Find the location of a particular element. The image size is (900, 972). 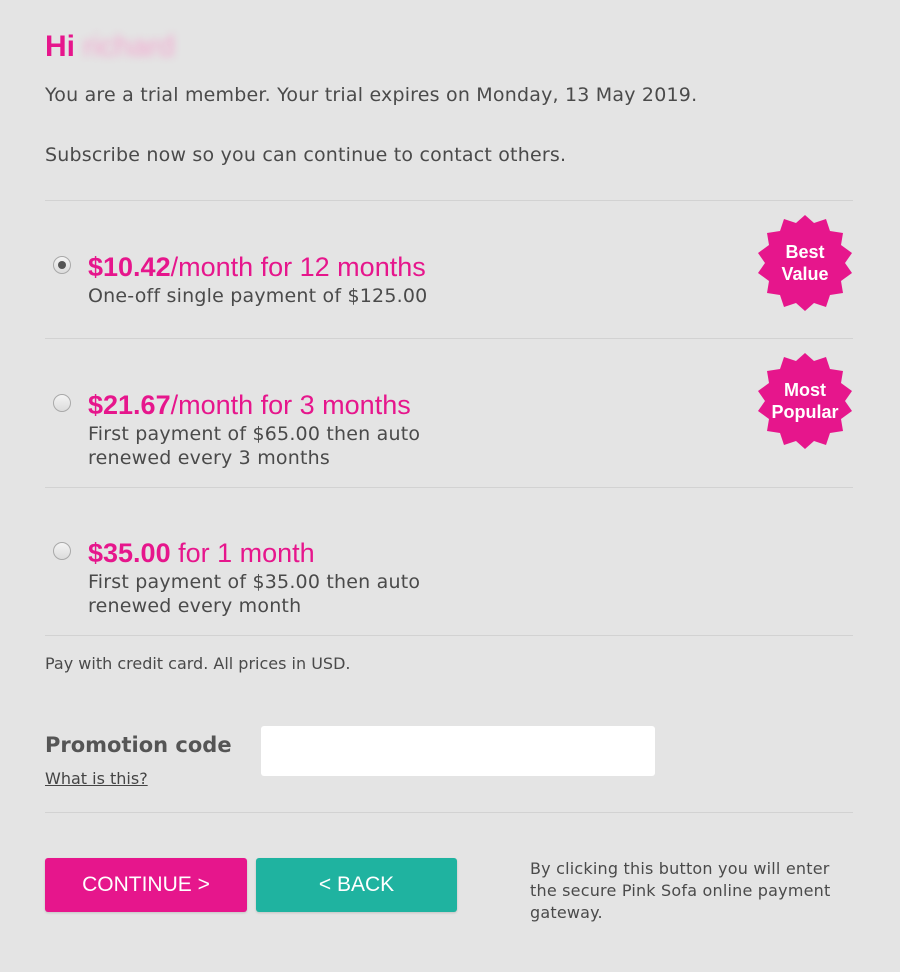

plan-radio-12-months is located at coordinates (62, 265).